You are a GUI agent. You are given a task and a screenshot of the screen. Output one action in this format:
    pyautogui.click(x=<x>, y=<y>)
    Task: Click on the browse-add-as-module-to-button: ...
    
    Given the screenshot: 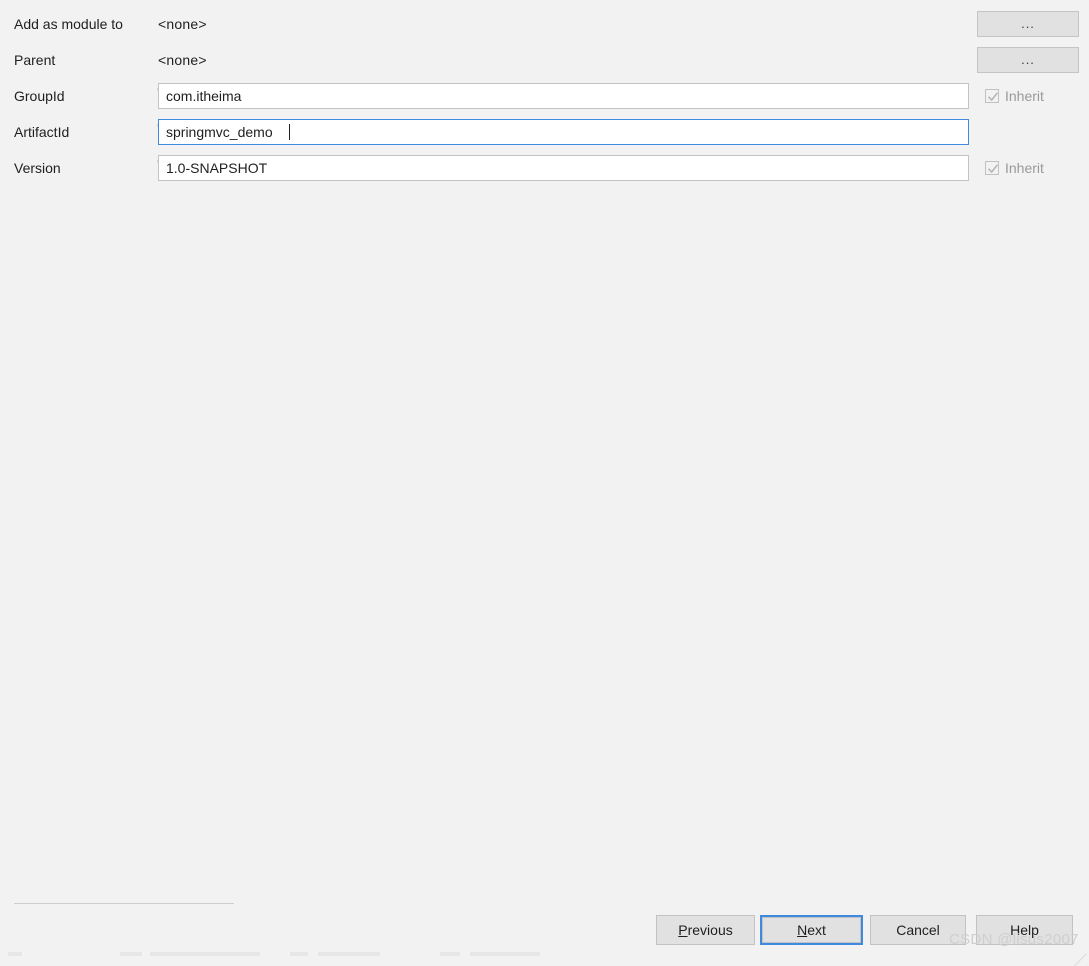 What is the action you would take?
    pyautogui.click(x=1028, y=24)
    